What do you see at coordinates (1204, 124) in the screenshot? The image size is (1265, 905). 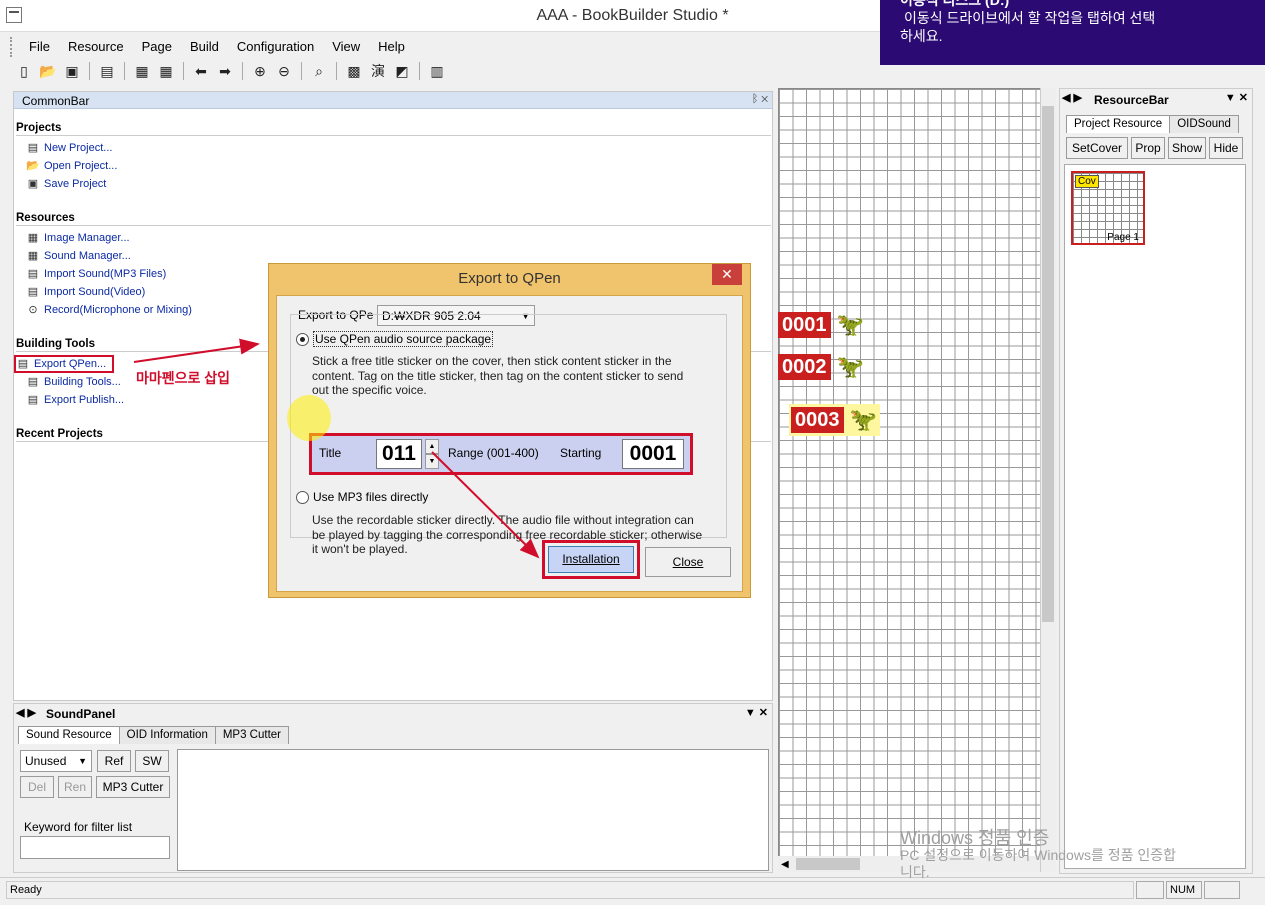 I see `tab-oidsound: OIDSound` at bounding box center [1204, 124].